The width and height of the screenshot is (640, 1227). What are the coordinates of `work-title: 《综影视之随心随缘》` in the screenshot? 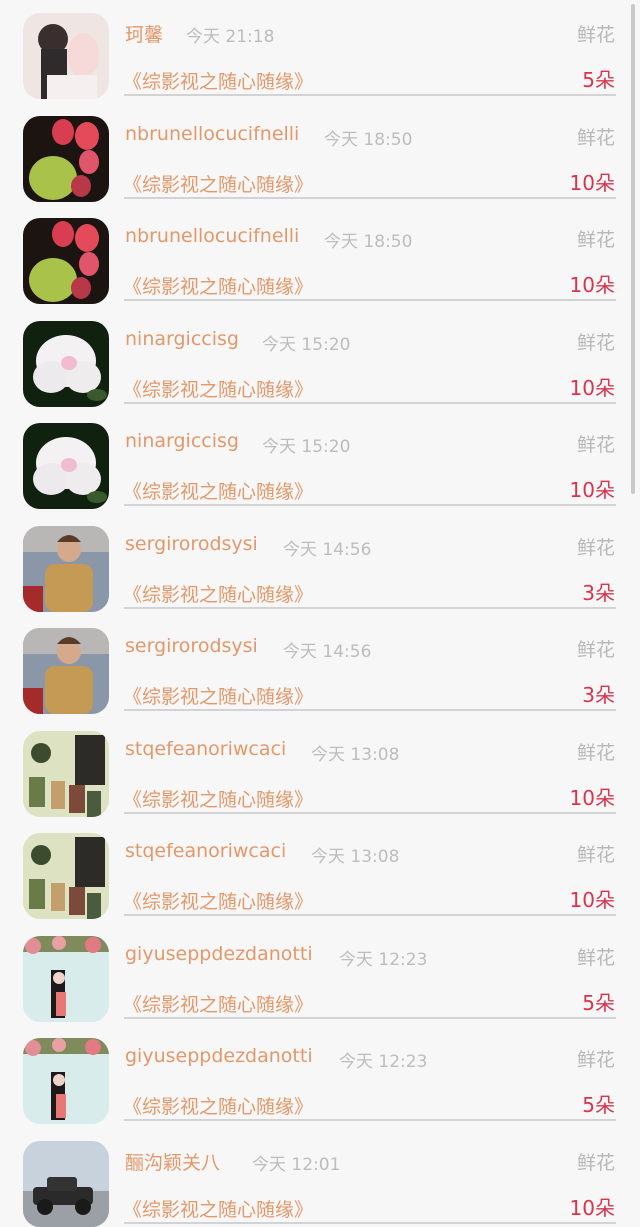 It's located at (218, 1208).